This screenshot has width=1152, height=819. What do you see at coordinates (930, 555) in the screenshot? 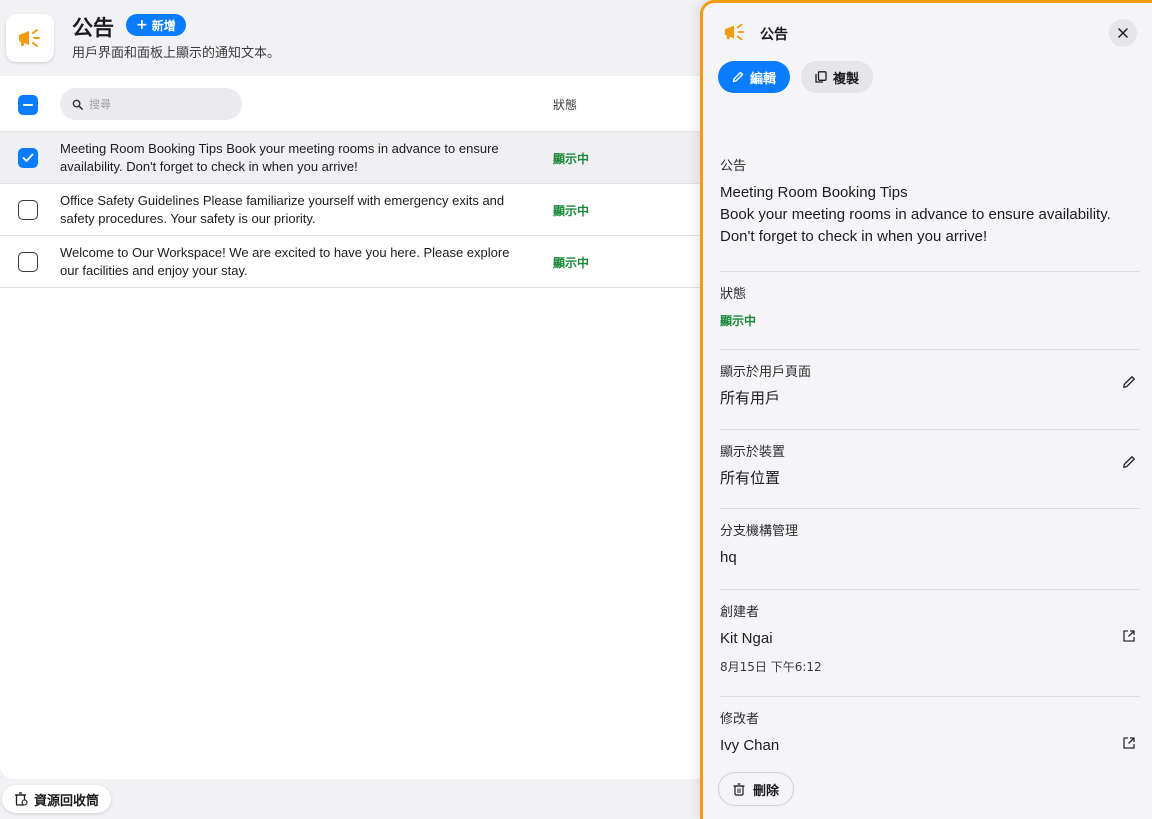
I see `branch-section: 分支機構管理 hq` at bounding box center [930, 555].